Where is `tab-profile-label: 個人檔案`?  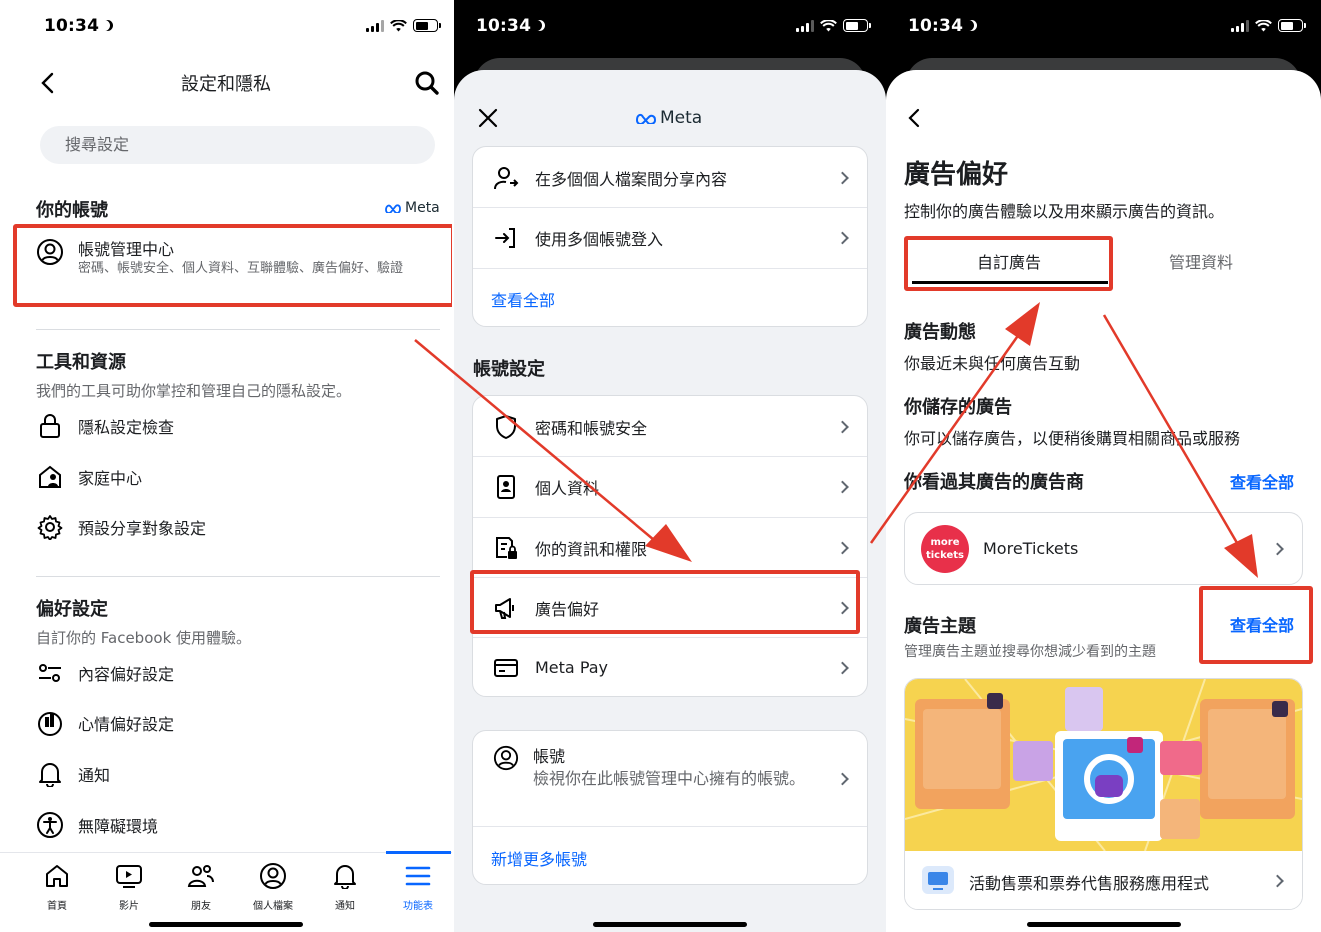
tab-profile-label: 個人檔案 is located at coordinates (273, 906).